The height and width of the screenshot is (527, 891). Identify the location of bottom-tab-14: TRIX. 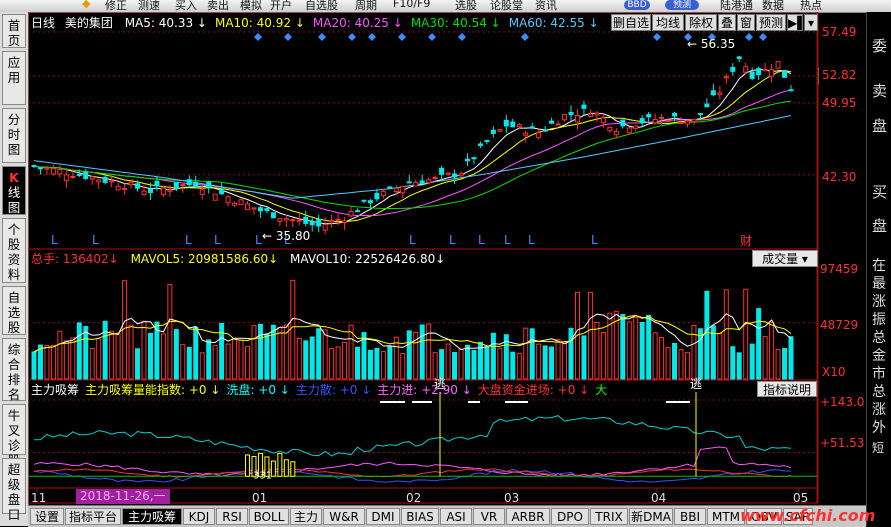
(609, 516).